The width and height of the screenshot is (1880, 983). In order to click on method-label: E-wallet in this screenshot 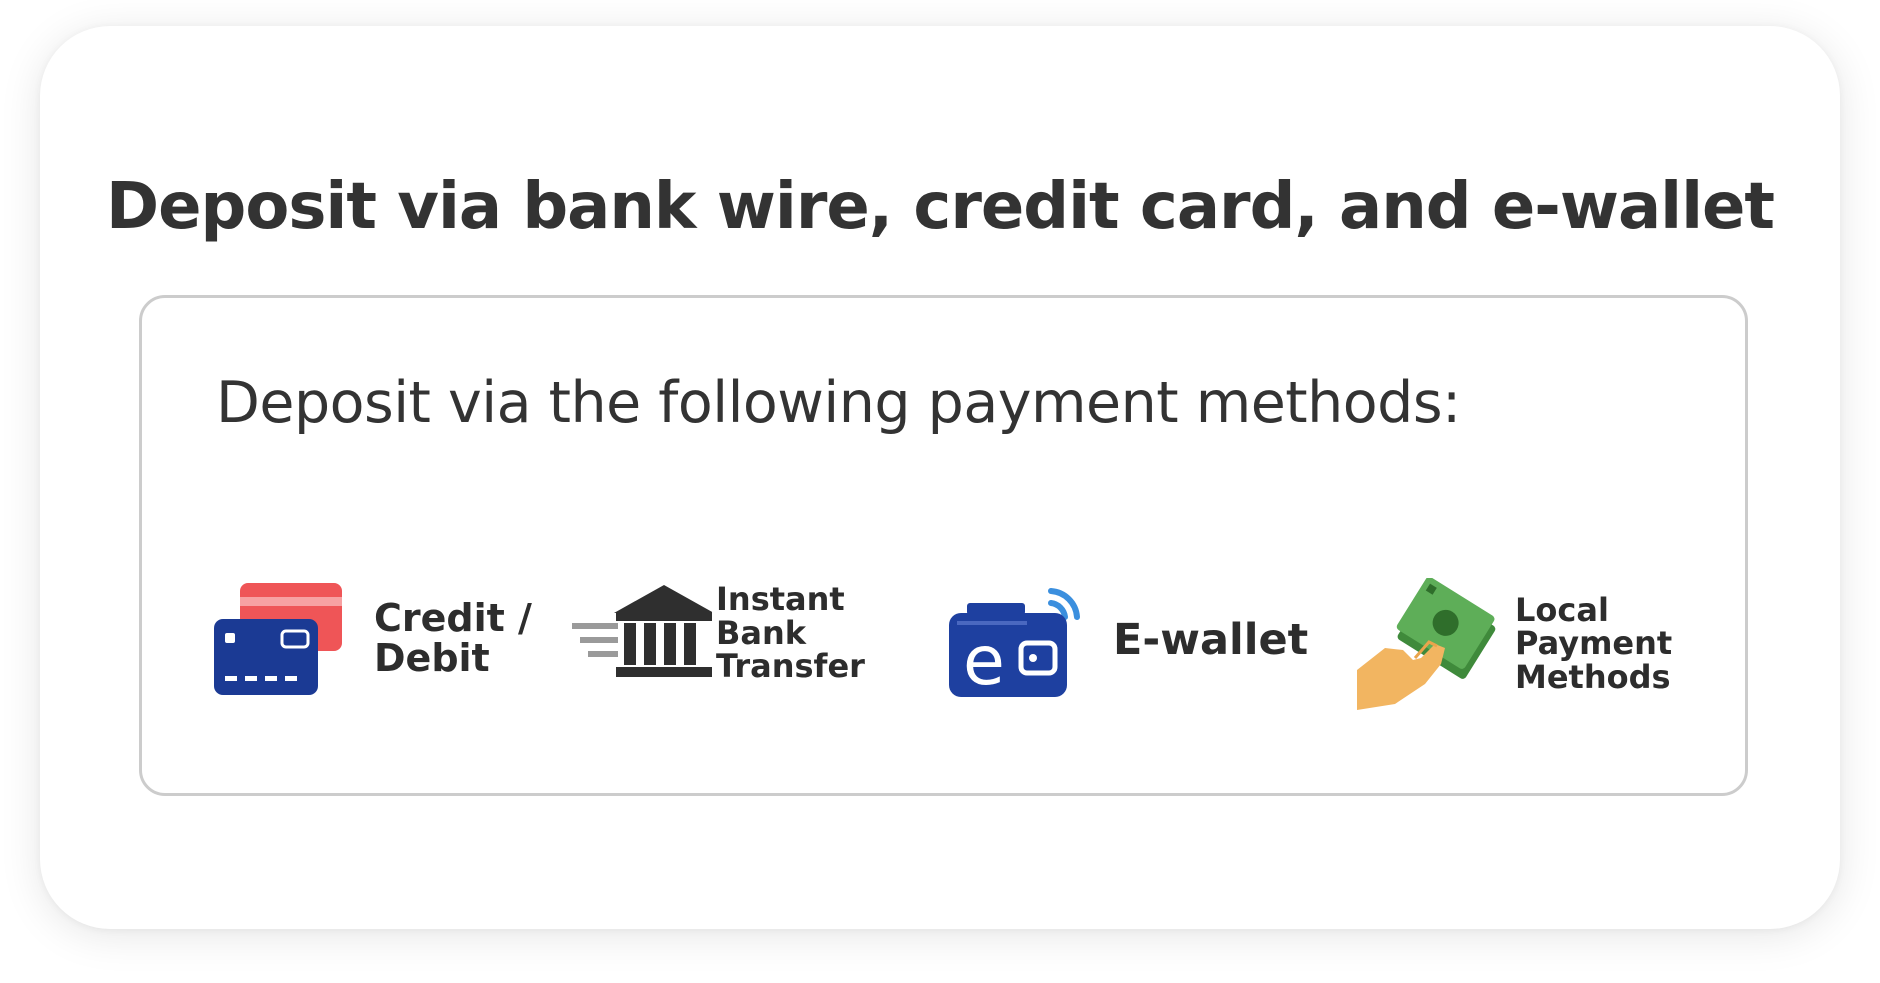, I will do `click(1211, 640)`.